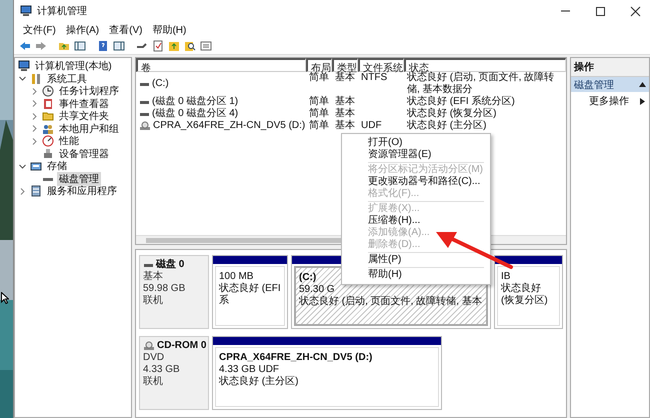 The image size is (650, 418). Describe the element at coordinates (160, 84) in the screenshot. I see `table-cell: (C:)` at that location.